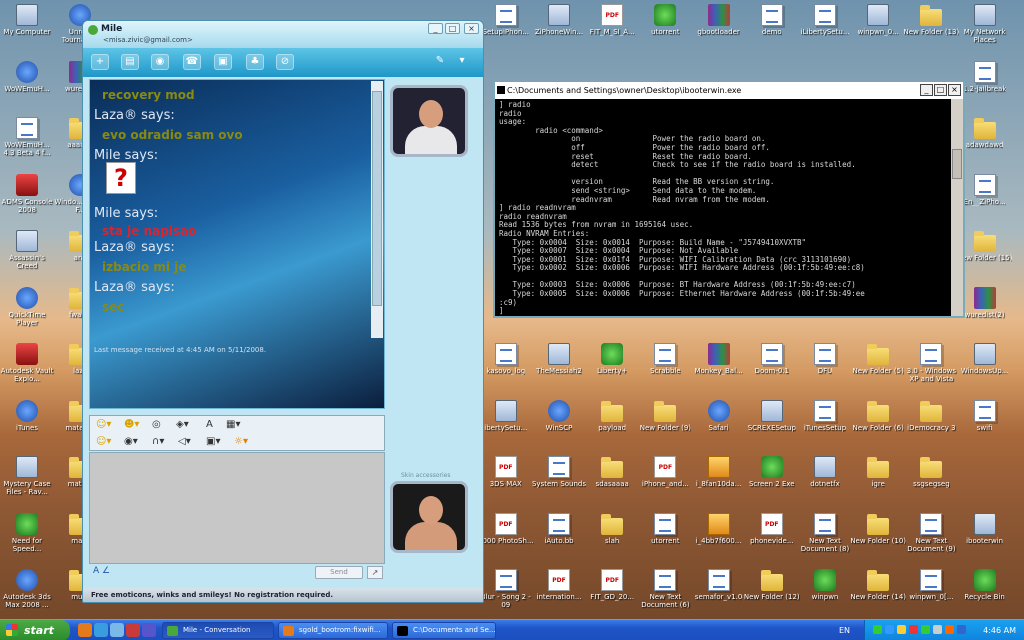  I want to click on desktop-icon: New Text Document (6), so click(665, 589).